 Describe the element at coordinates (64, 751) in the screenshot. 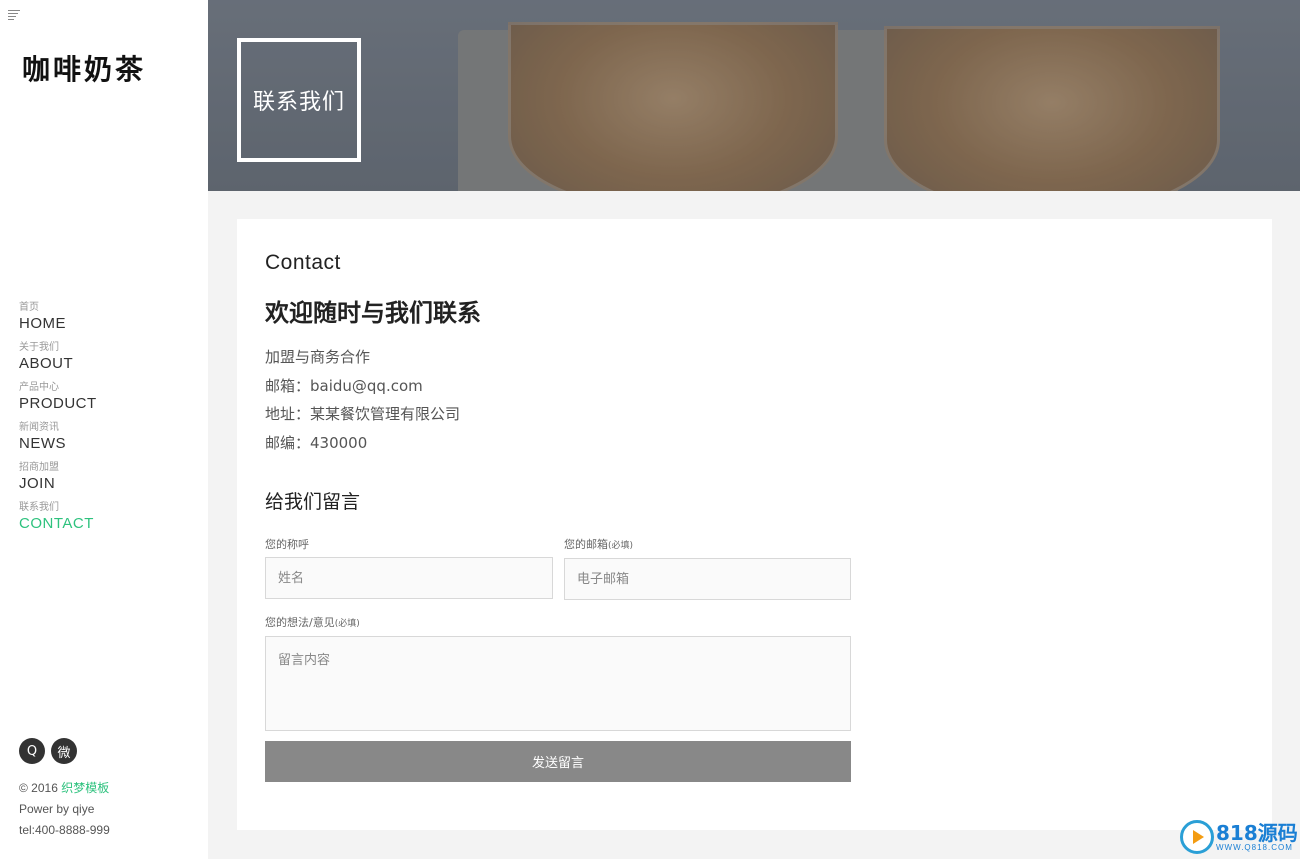

I see `weibo-icon: 微` at that location.